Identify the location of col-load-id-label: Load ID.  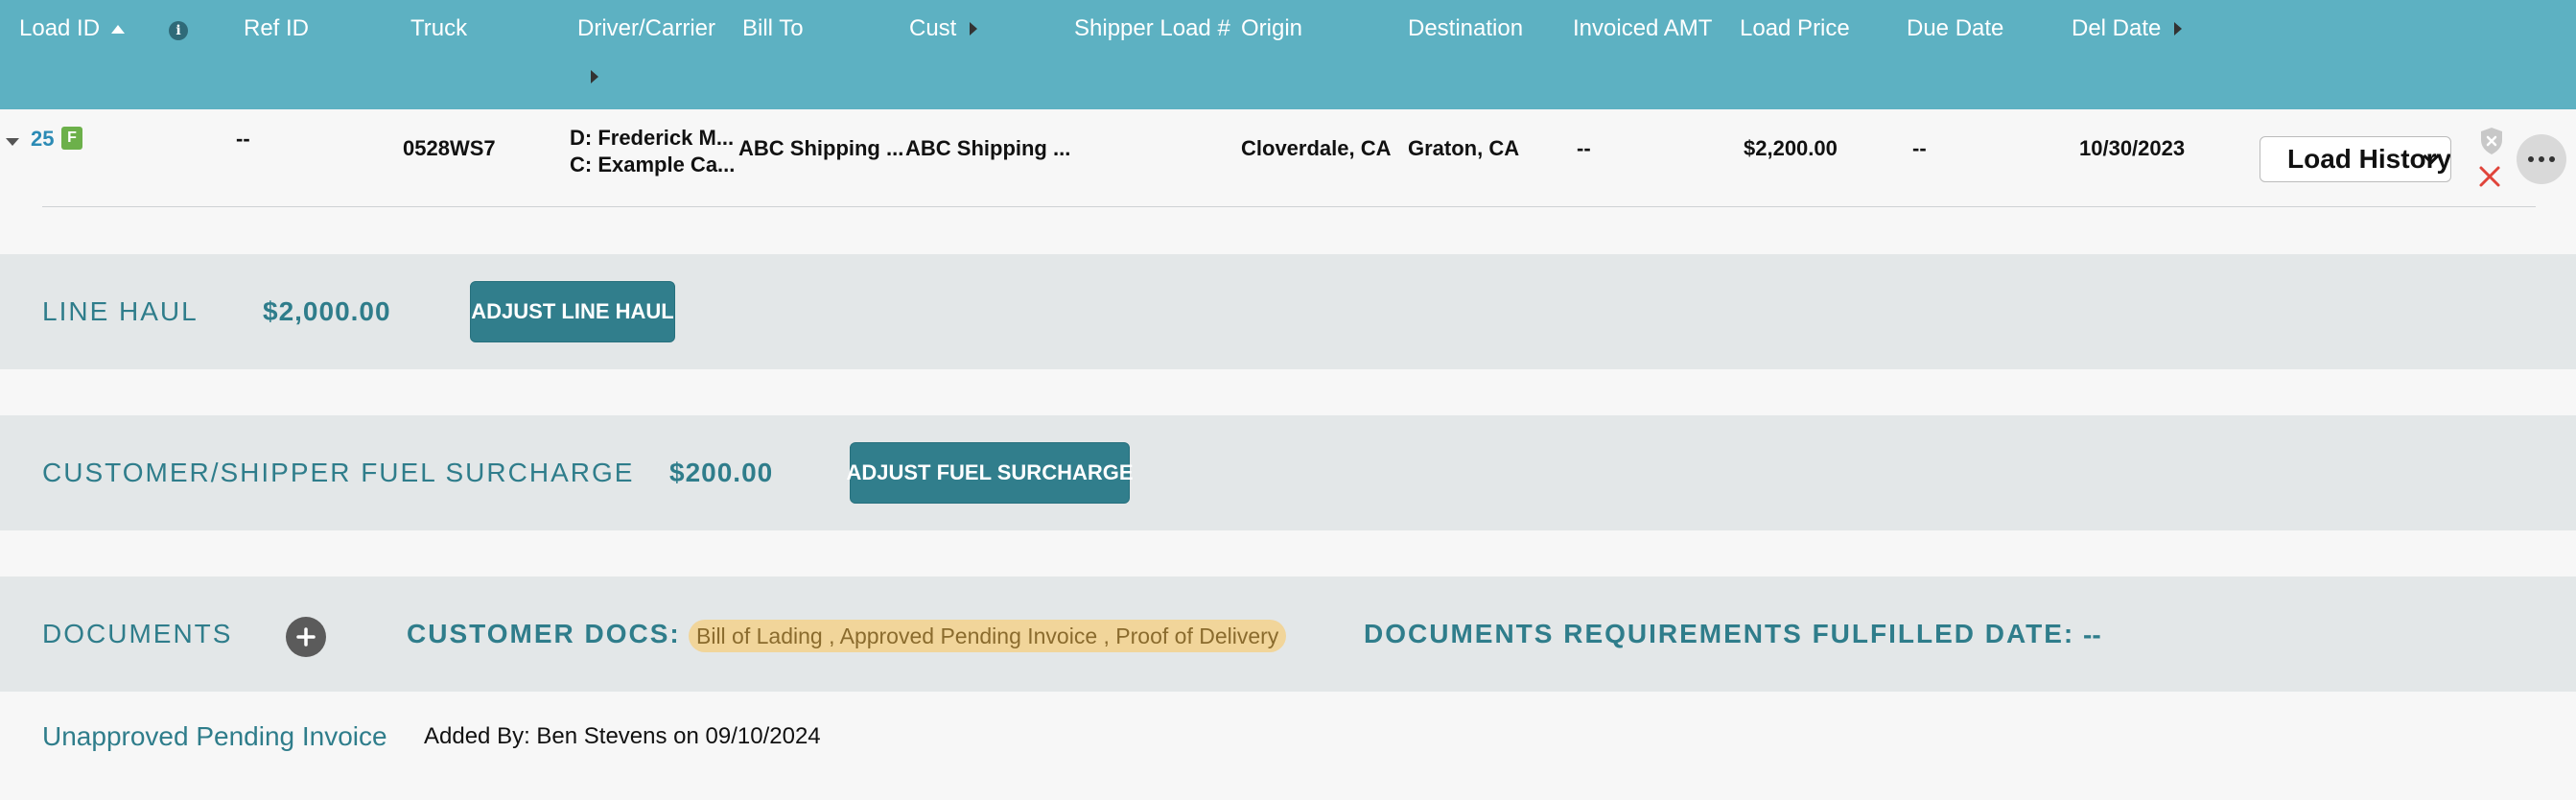
(60, 28).